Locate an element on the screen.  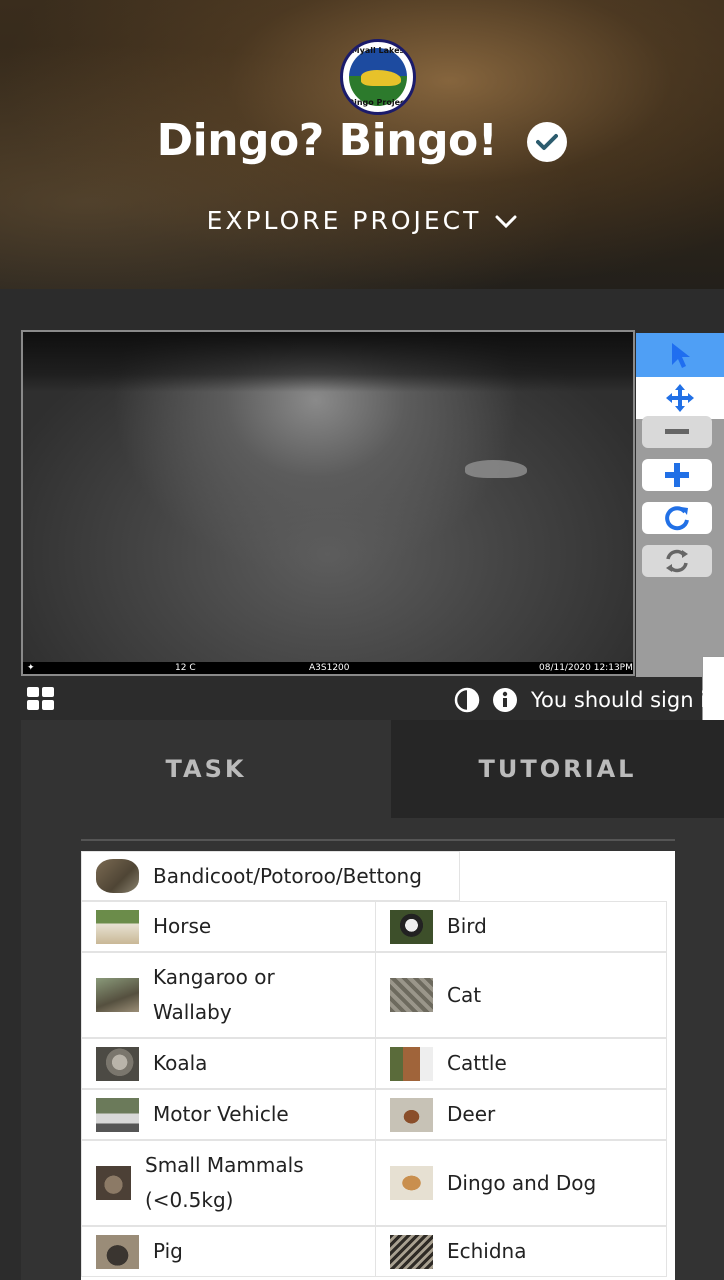
image-animal is located at coordinates (496, 469).